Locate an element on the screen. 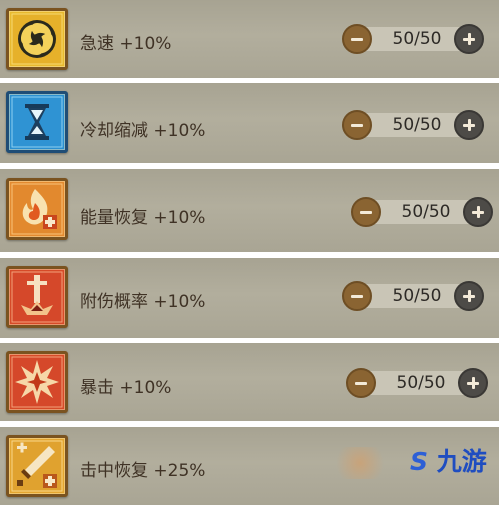  watermark-logo: S 九游 is located at coordinates (448, 462).